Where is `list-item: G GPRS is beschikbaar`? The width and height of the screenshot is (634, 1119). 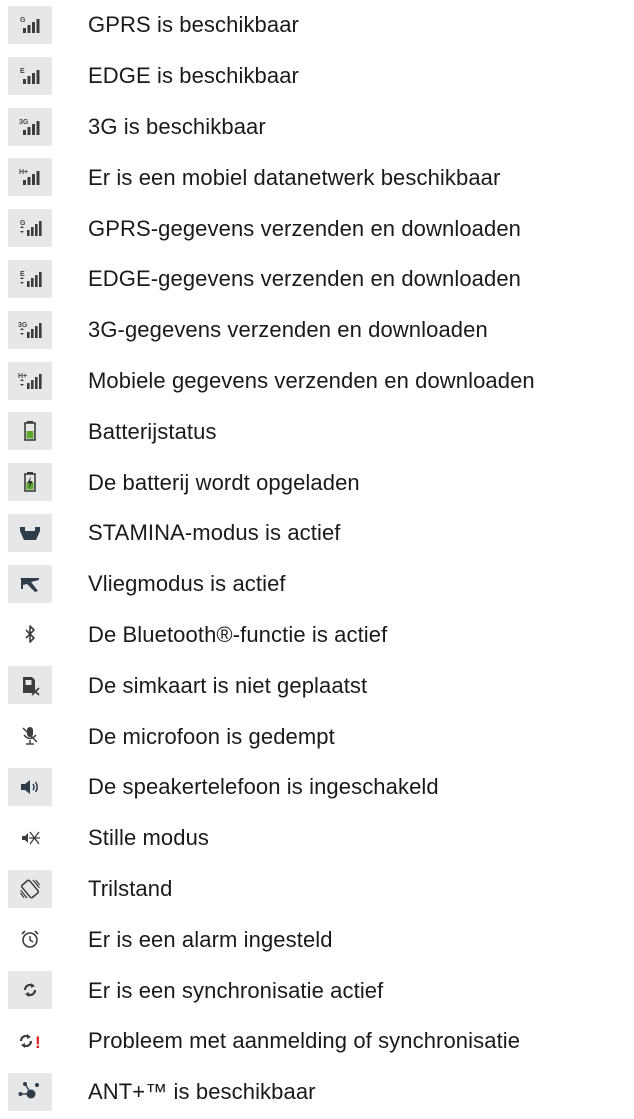 list-item: G GPRS is beschikbaar is located at coordinates (317, 25).